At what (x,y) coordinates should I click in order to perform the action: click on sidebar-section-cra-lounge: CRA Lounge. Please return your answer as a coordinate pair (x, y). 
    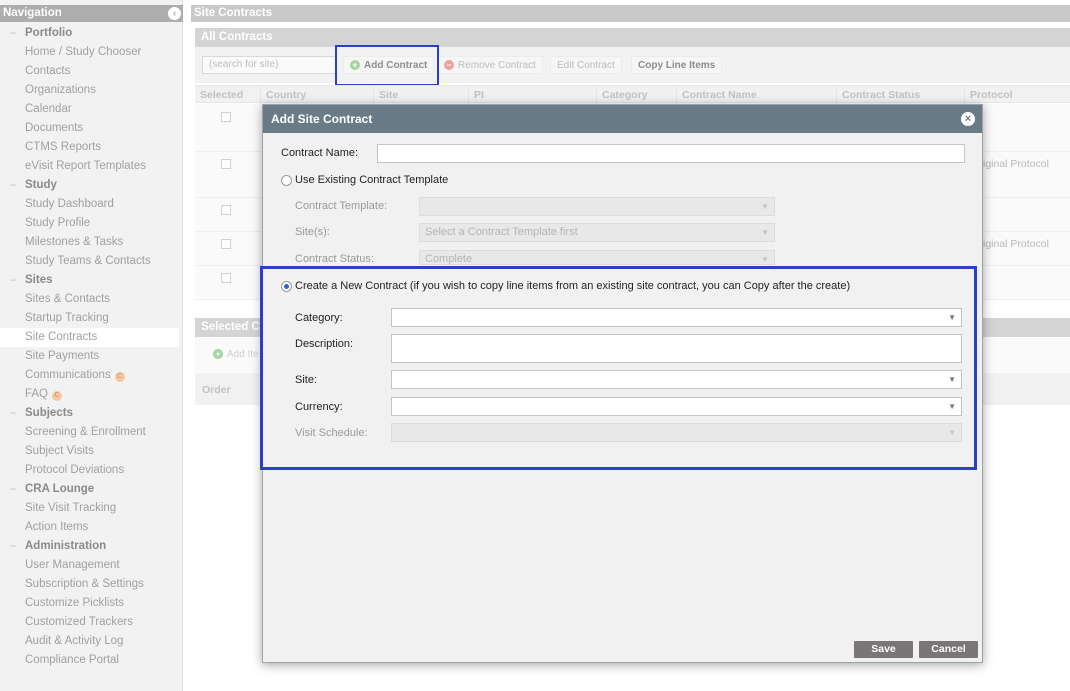
    Looking at the image, I should click on (91, 489).